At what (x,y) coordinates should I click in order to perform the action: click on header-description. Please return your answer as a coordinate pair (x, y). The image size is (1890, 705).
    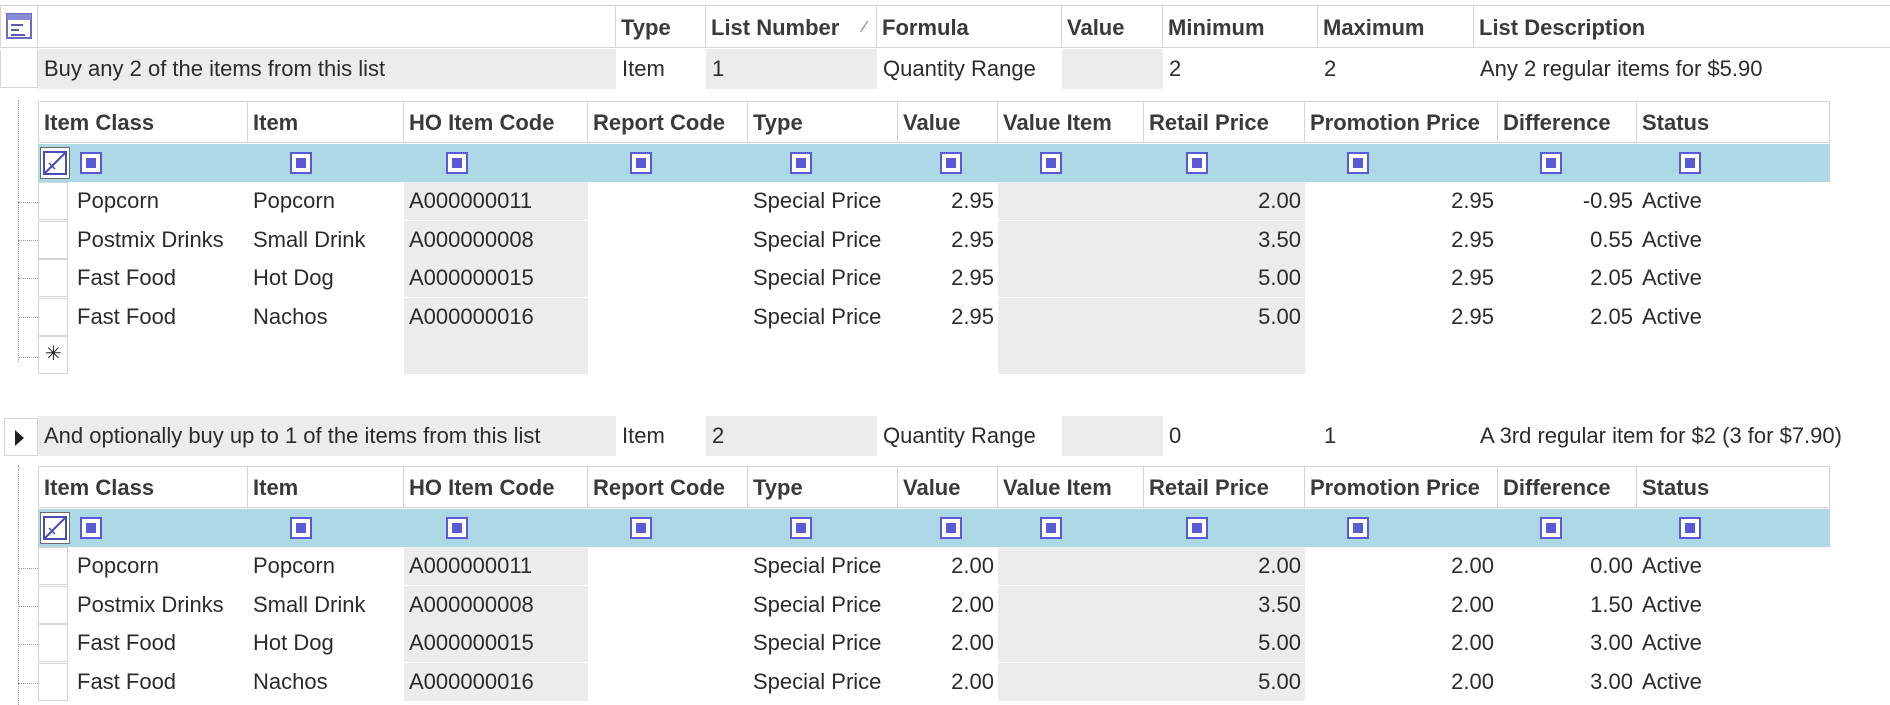
    Looking at the image, I should click on (327, 26).